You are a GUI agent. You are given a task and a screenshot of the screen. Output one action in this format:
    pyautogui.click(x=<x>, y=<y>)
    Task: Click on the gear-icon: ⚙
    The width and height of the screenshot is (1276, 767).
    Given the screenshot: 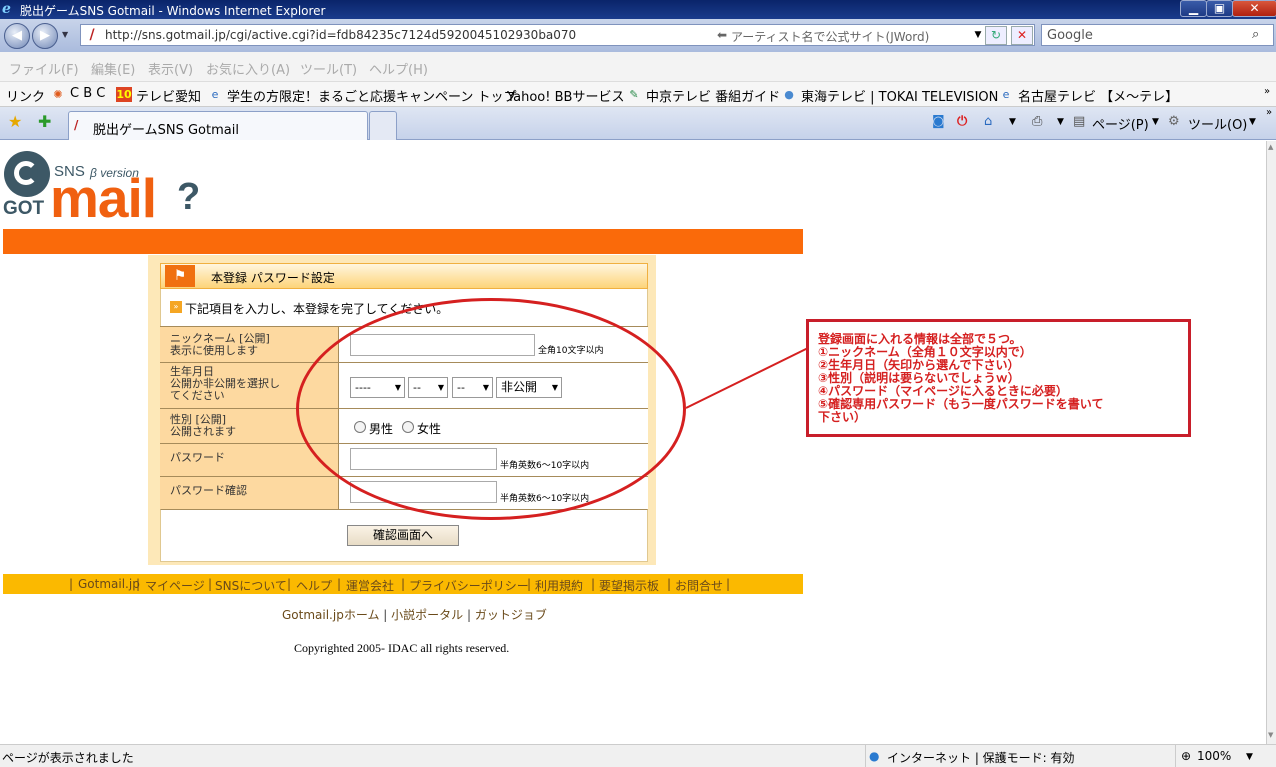 What is the action you would take?
    pyautogui.click(x=1174, y=121)
    